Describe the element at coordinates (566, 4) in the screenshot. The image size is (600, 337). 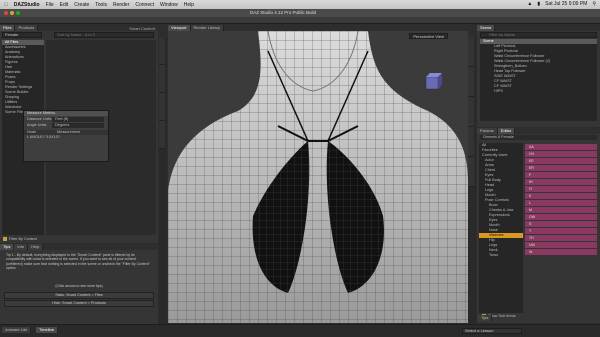
I see `clock: Sat Jul 25 9:09 PM` at that location.